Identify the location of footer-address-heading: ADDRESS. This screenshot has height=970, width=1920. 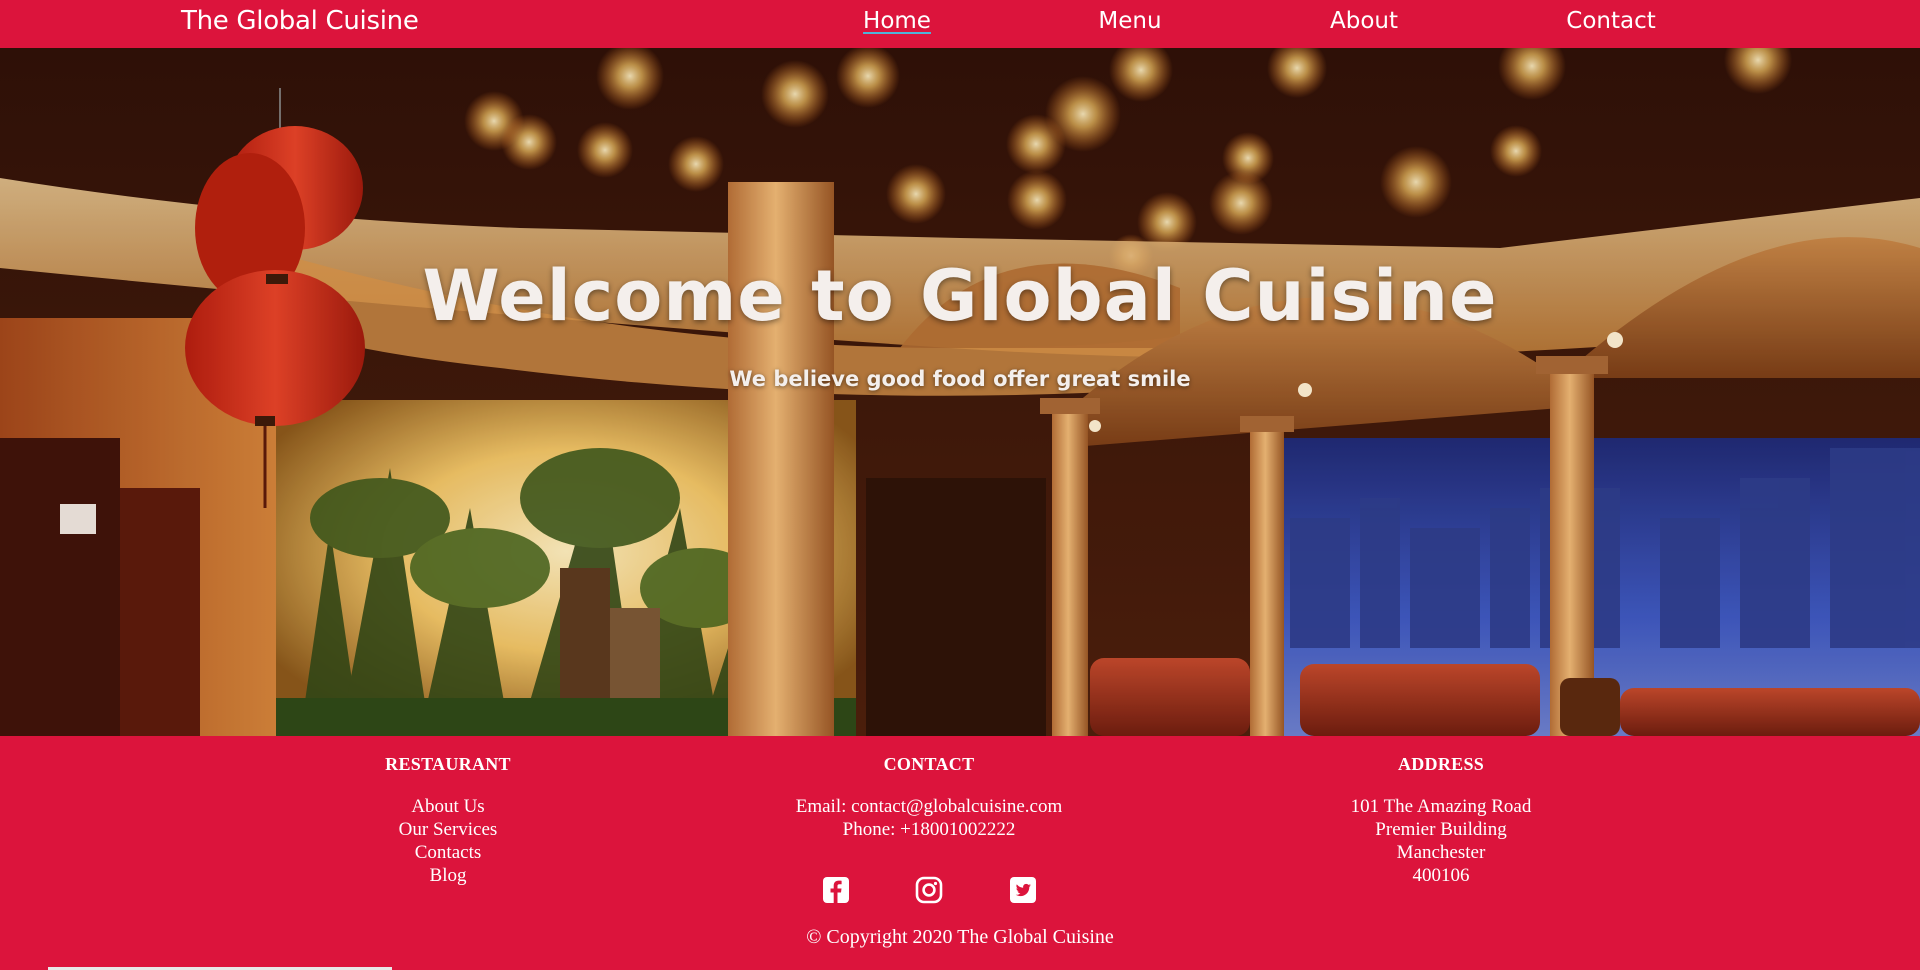
(1441, 764).